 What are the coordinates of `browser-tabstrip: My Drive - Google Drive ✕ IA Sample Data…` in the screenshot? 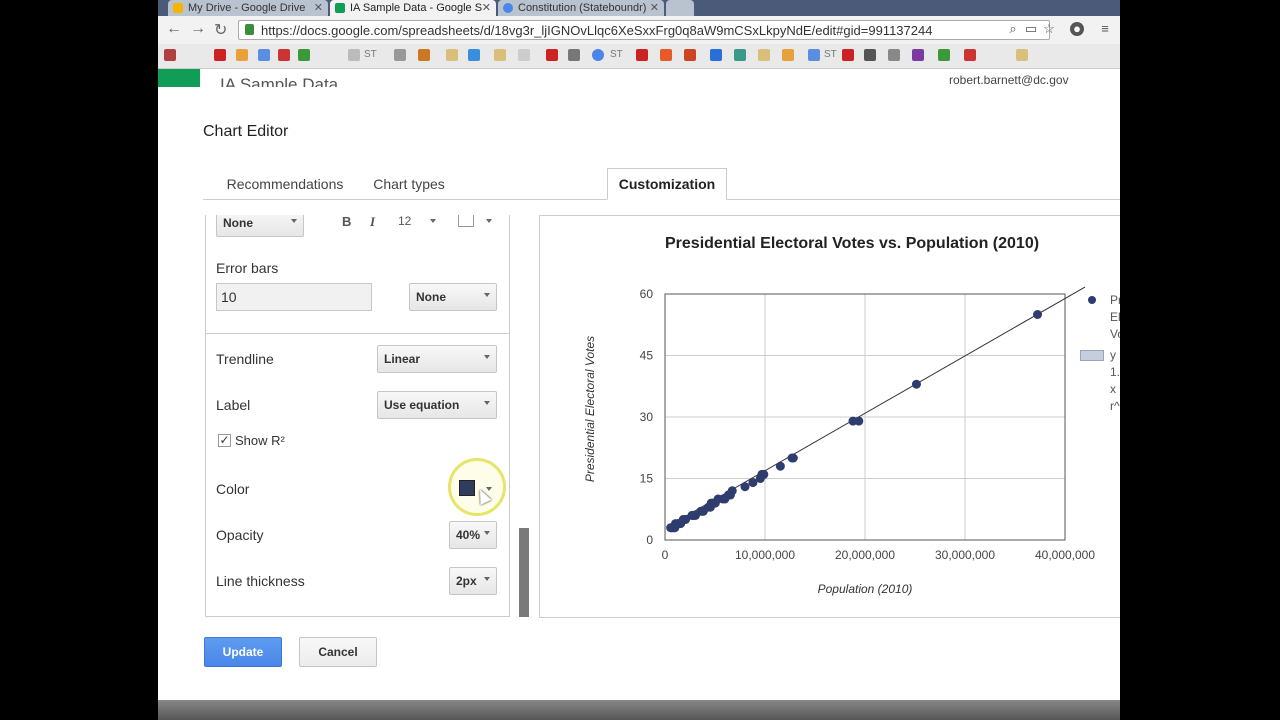 It's located at (639, 8).